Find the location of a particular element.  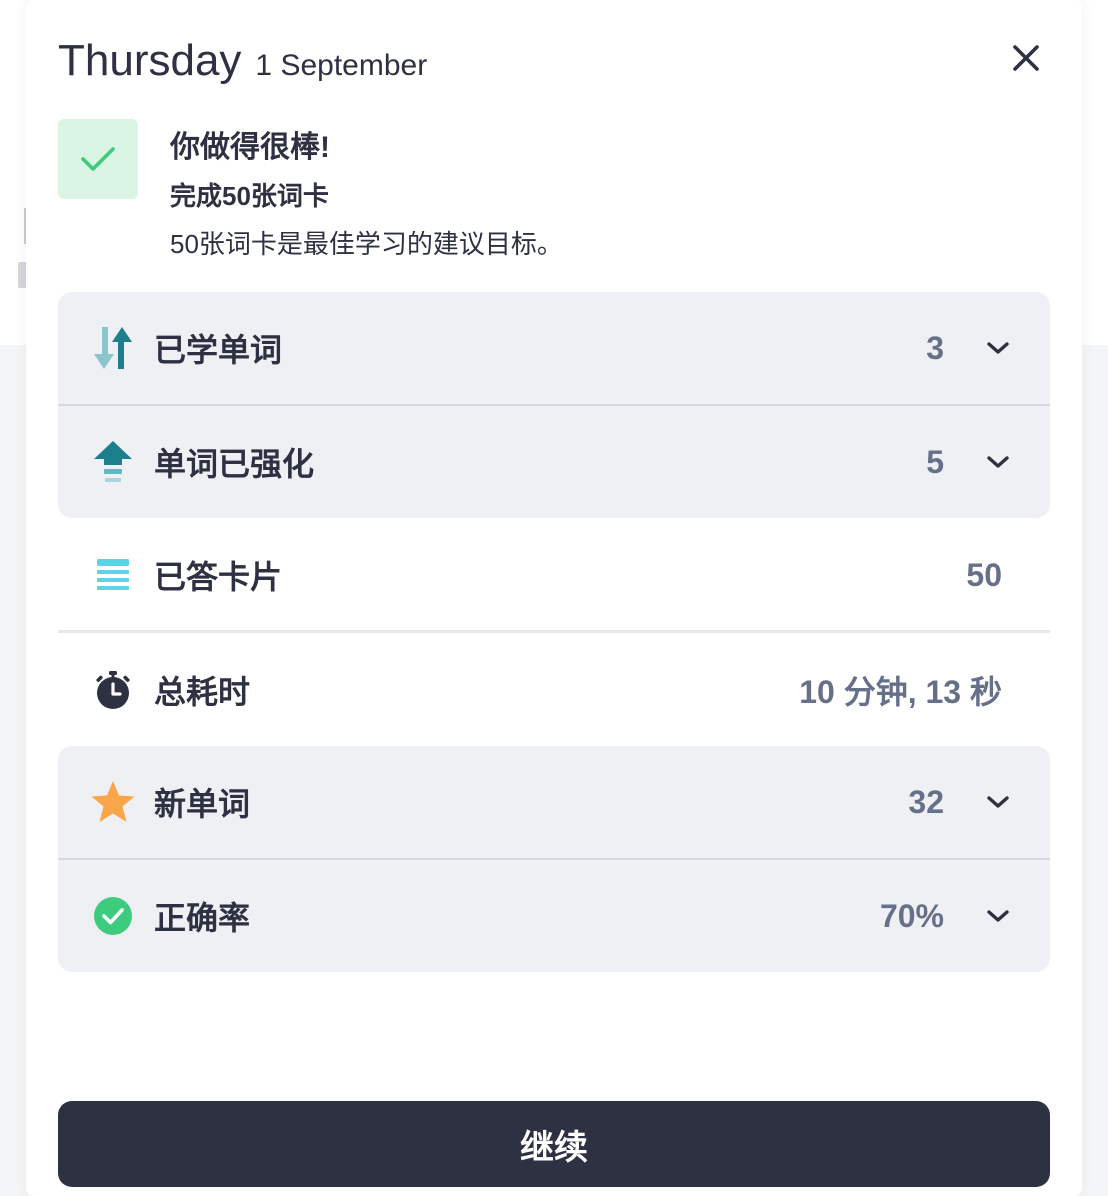

strengthen-up-arrow-icon is located at coordinates (113, 462).